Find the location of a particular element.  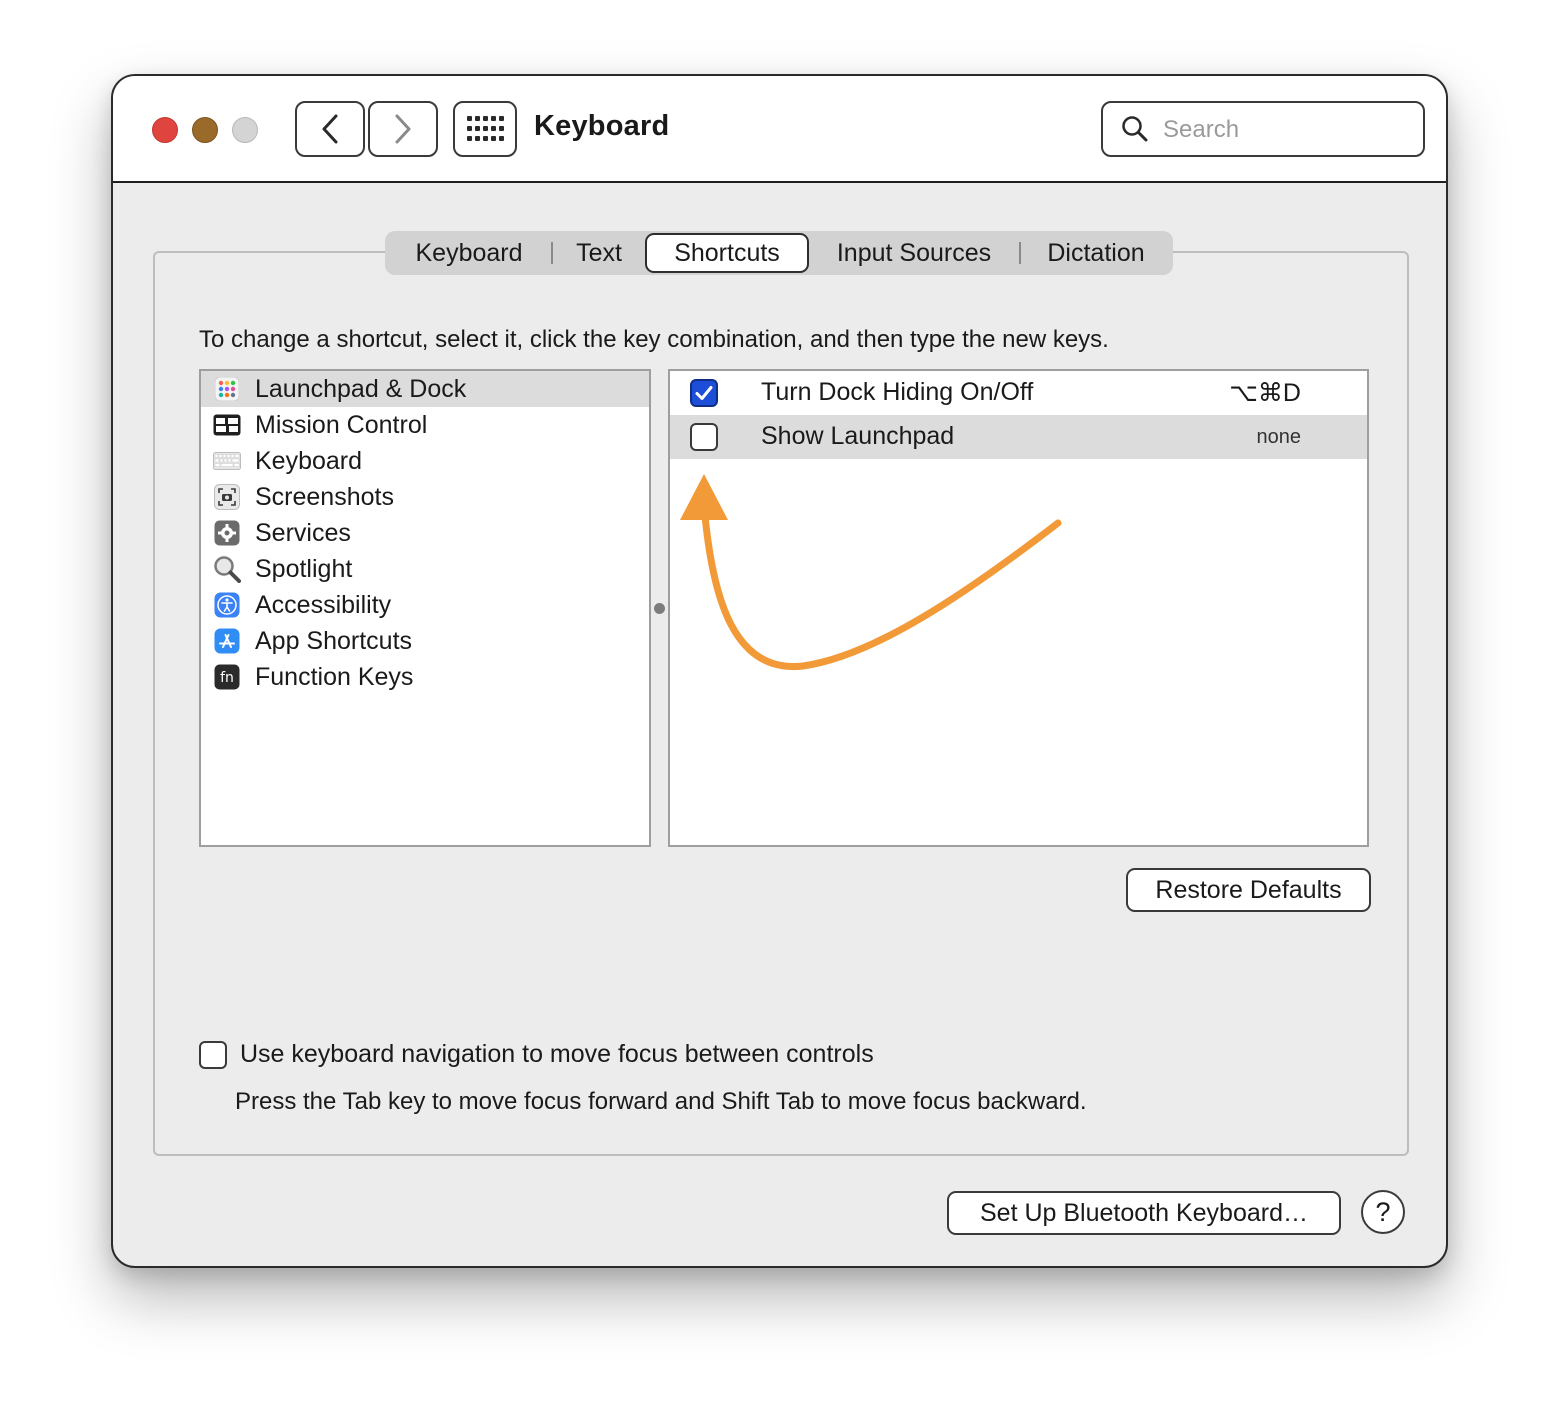

forward-button is located at coordinates (403, 129).